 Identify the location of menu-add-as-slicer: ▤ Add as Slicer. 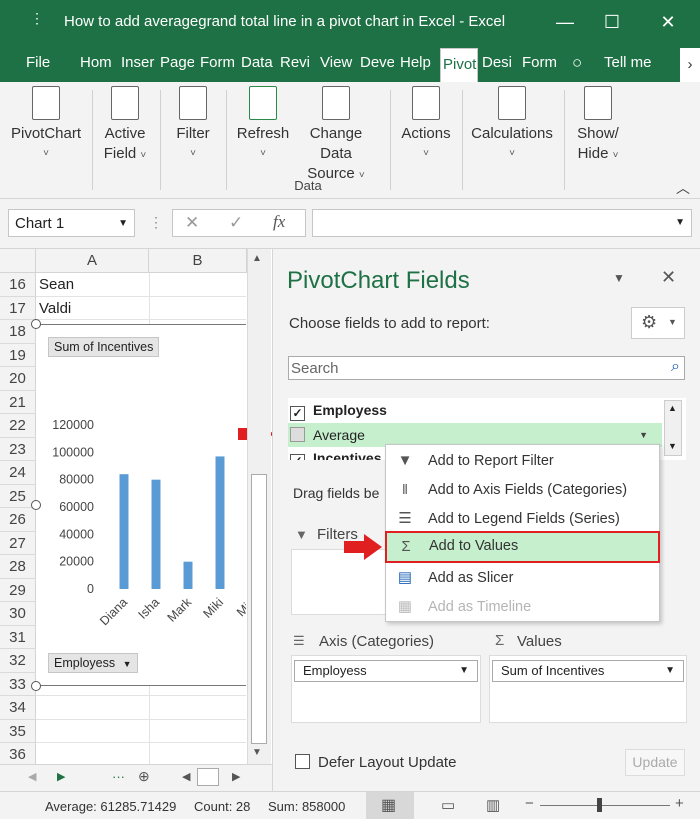
(522, 578).